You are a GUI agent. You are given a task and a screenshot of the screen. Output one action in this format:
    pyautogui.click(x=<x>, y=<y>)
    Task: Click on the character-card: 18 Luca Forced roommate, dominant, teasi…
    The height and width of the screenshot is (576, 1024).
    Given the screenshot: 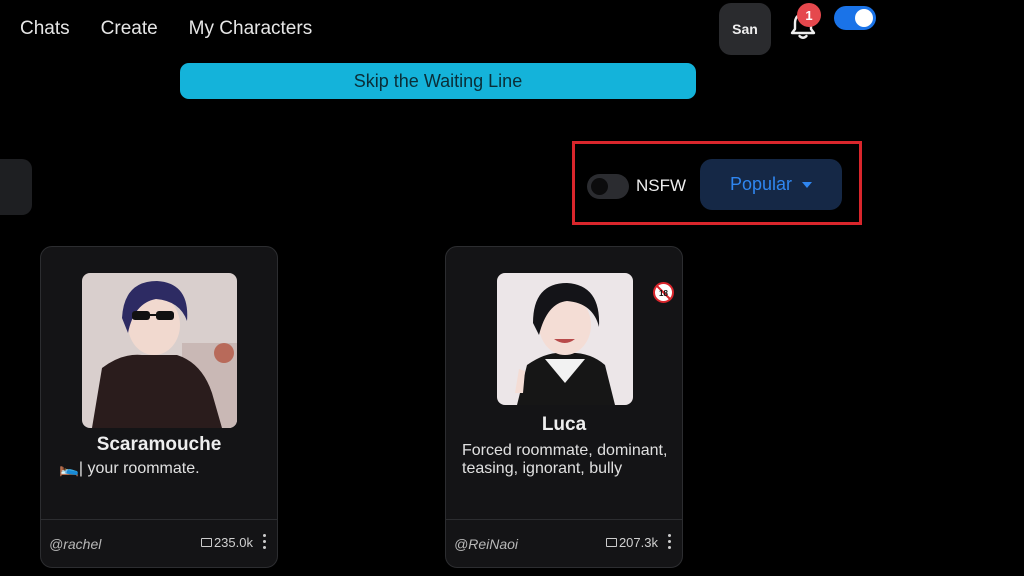 What is the action you would take?
    pyautogui.click(x=564, y=407)
    